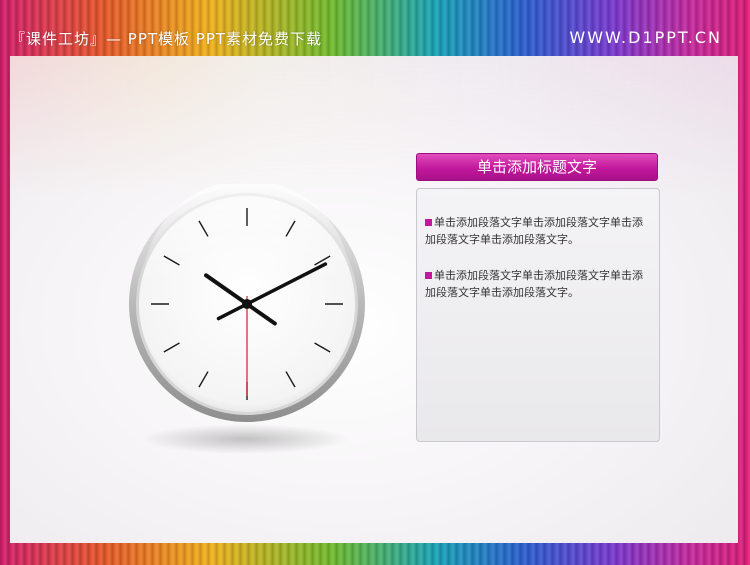  What do you see at coordinates (534, 284) in the screenshot?
I see `paragraph-2-text: 单击添加段落文字单击添加段落文字单击添加段落文字单击添加段落文字。` at bounding box center [534, 284].